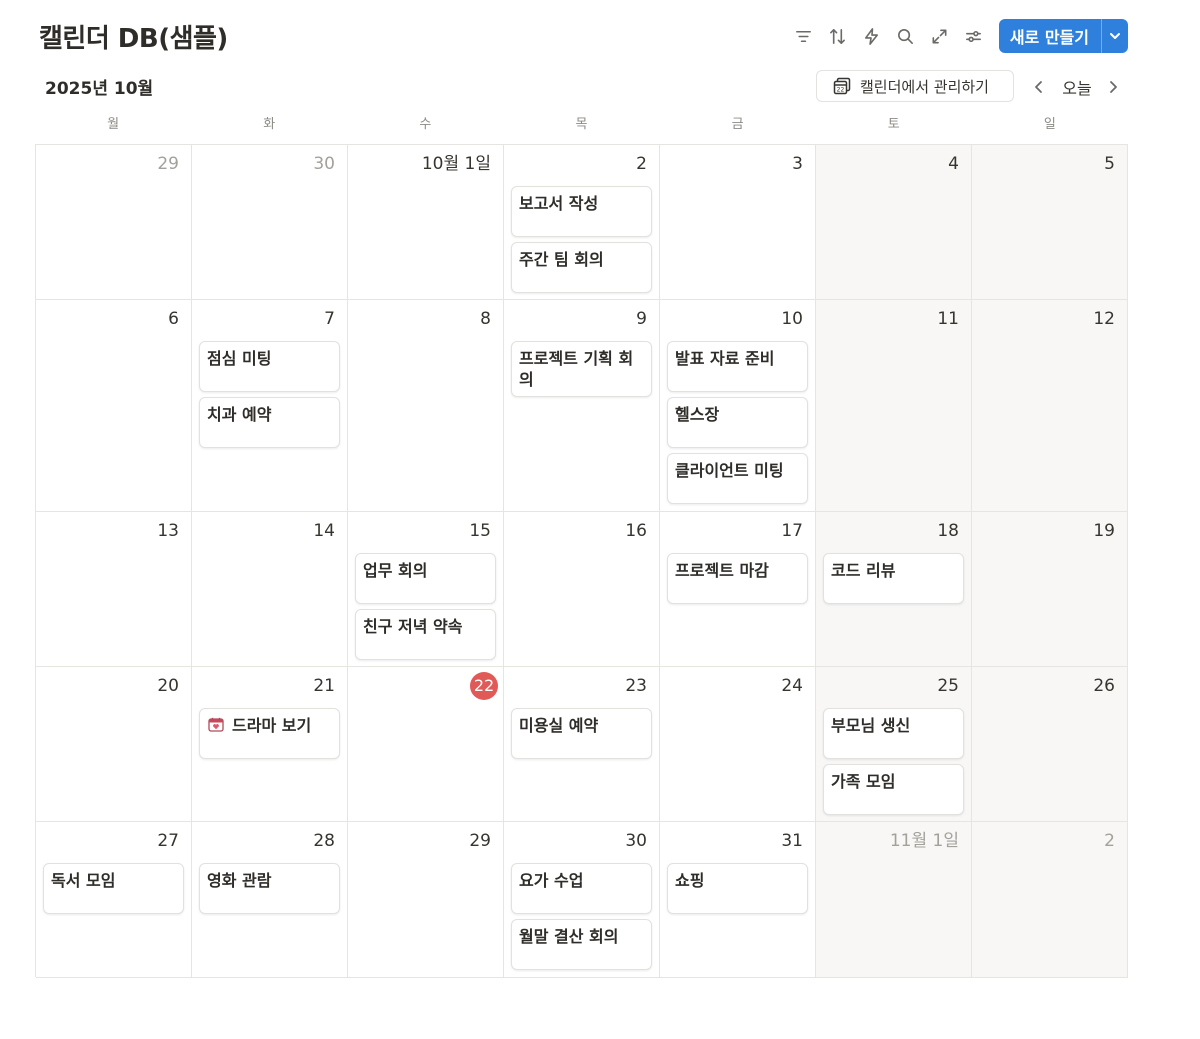 Image resolution: width=1200 pixels, height=1039 pixels. Describe the element at coordinates (581, 888) in the screenshot. I see `event-card: 요가 수업` at that location.